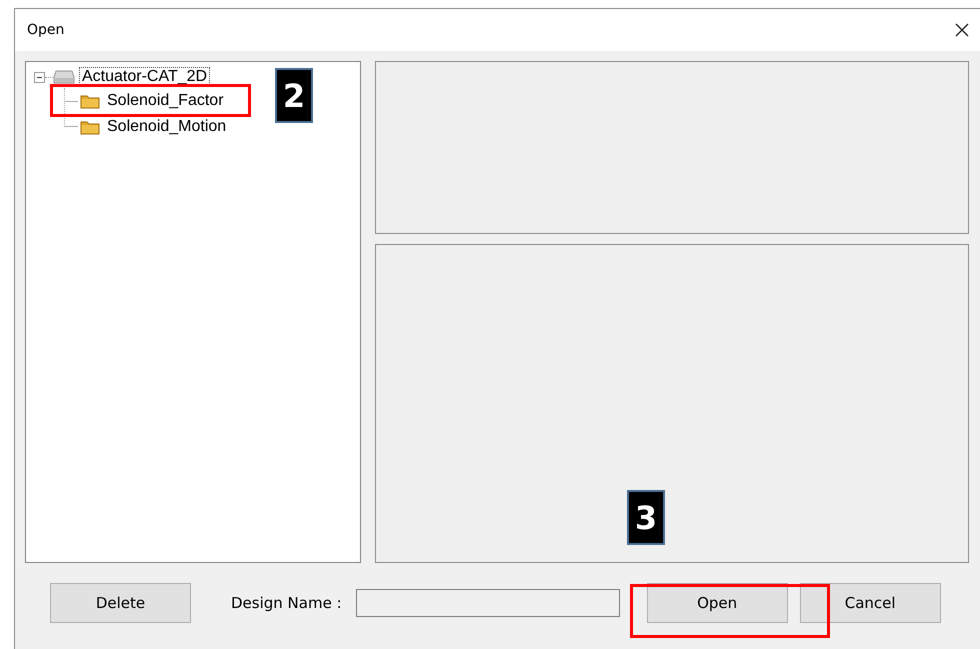  I want to click on close-icon, so click(962, 30).